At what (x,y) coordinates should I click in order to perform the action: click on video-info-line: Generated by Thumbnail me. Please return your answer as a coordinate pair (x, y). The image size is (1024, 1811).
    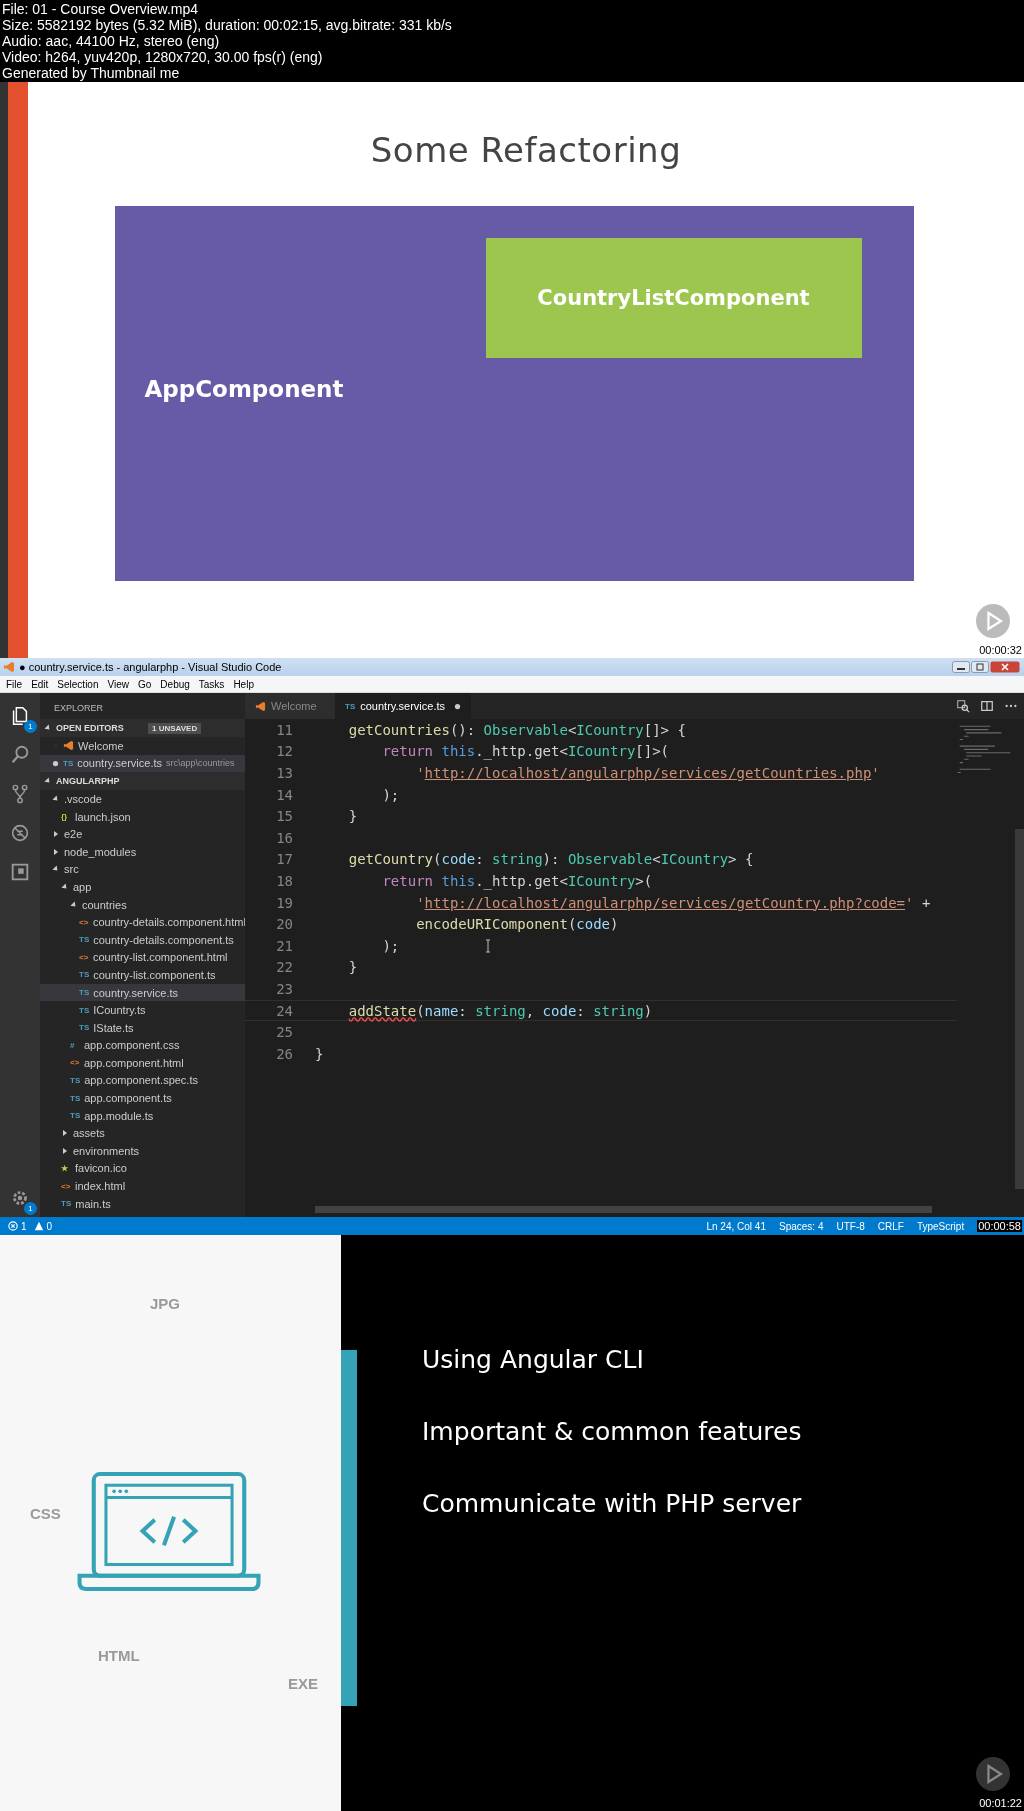
    Looking at the image, I should click on (91, 73).